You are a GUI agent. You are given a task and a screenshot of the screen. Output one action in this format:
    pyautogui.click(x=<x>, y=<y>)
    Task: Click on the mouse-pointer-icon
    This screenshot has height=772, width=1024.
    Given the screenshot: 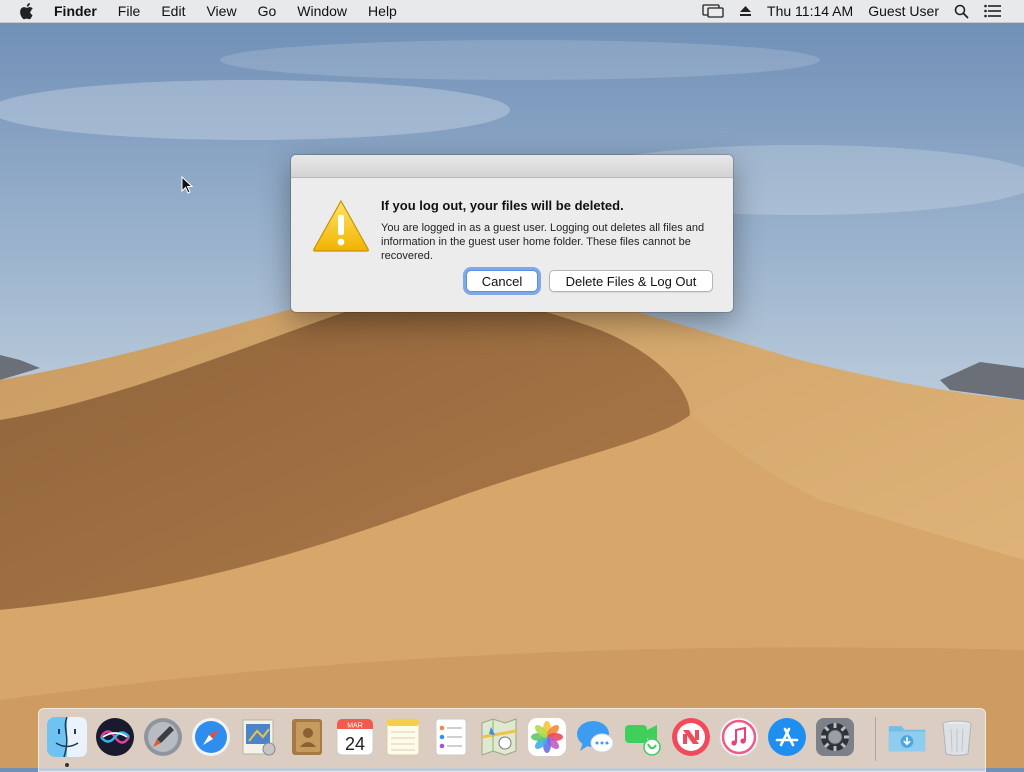 What is the action you would take?
    pyautogui.click(x=187, y=184)
    